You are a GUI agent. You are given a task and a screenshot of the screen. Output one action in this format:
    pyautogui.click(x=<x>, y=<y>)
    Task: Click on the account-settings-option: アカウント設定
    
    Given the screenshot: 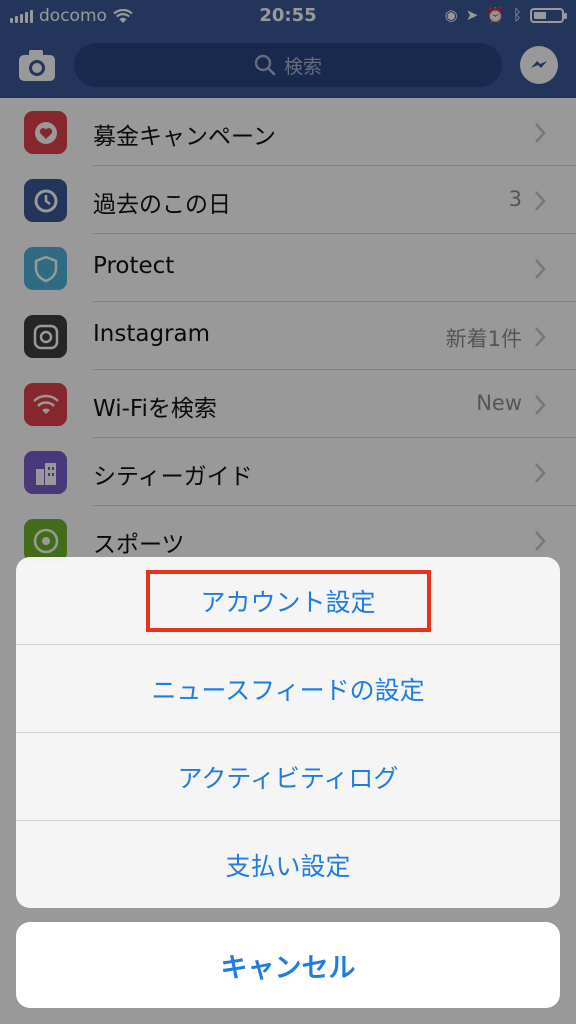 What is the action you would take?
    pyautogui.click(x=288, y=601)
    